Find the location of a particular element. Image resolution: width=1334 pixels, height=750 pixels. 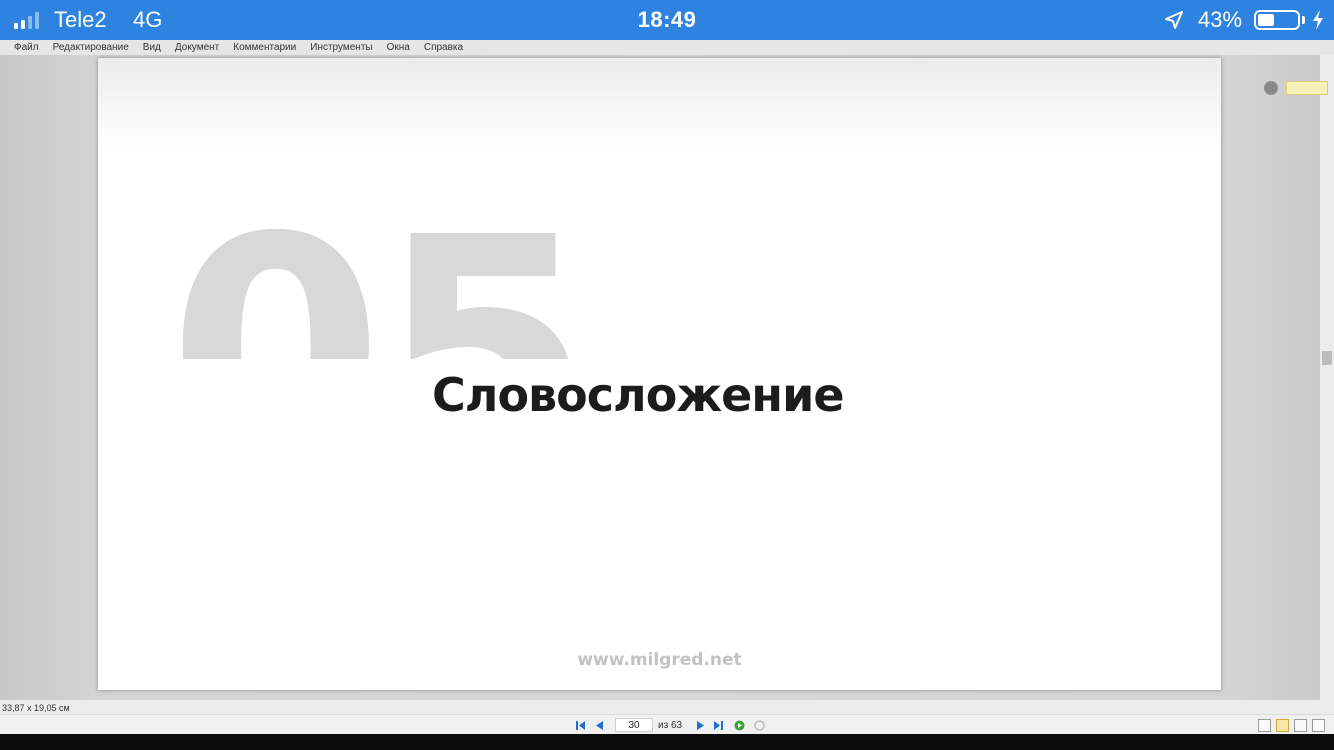

last-page-icon is located at coordinates (718, 725).